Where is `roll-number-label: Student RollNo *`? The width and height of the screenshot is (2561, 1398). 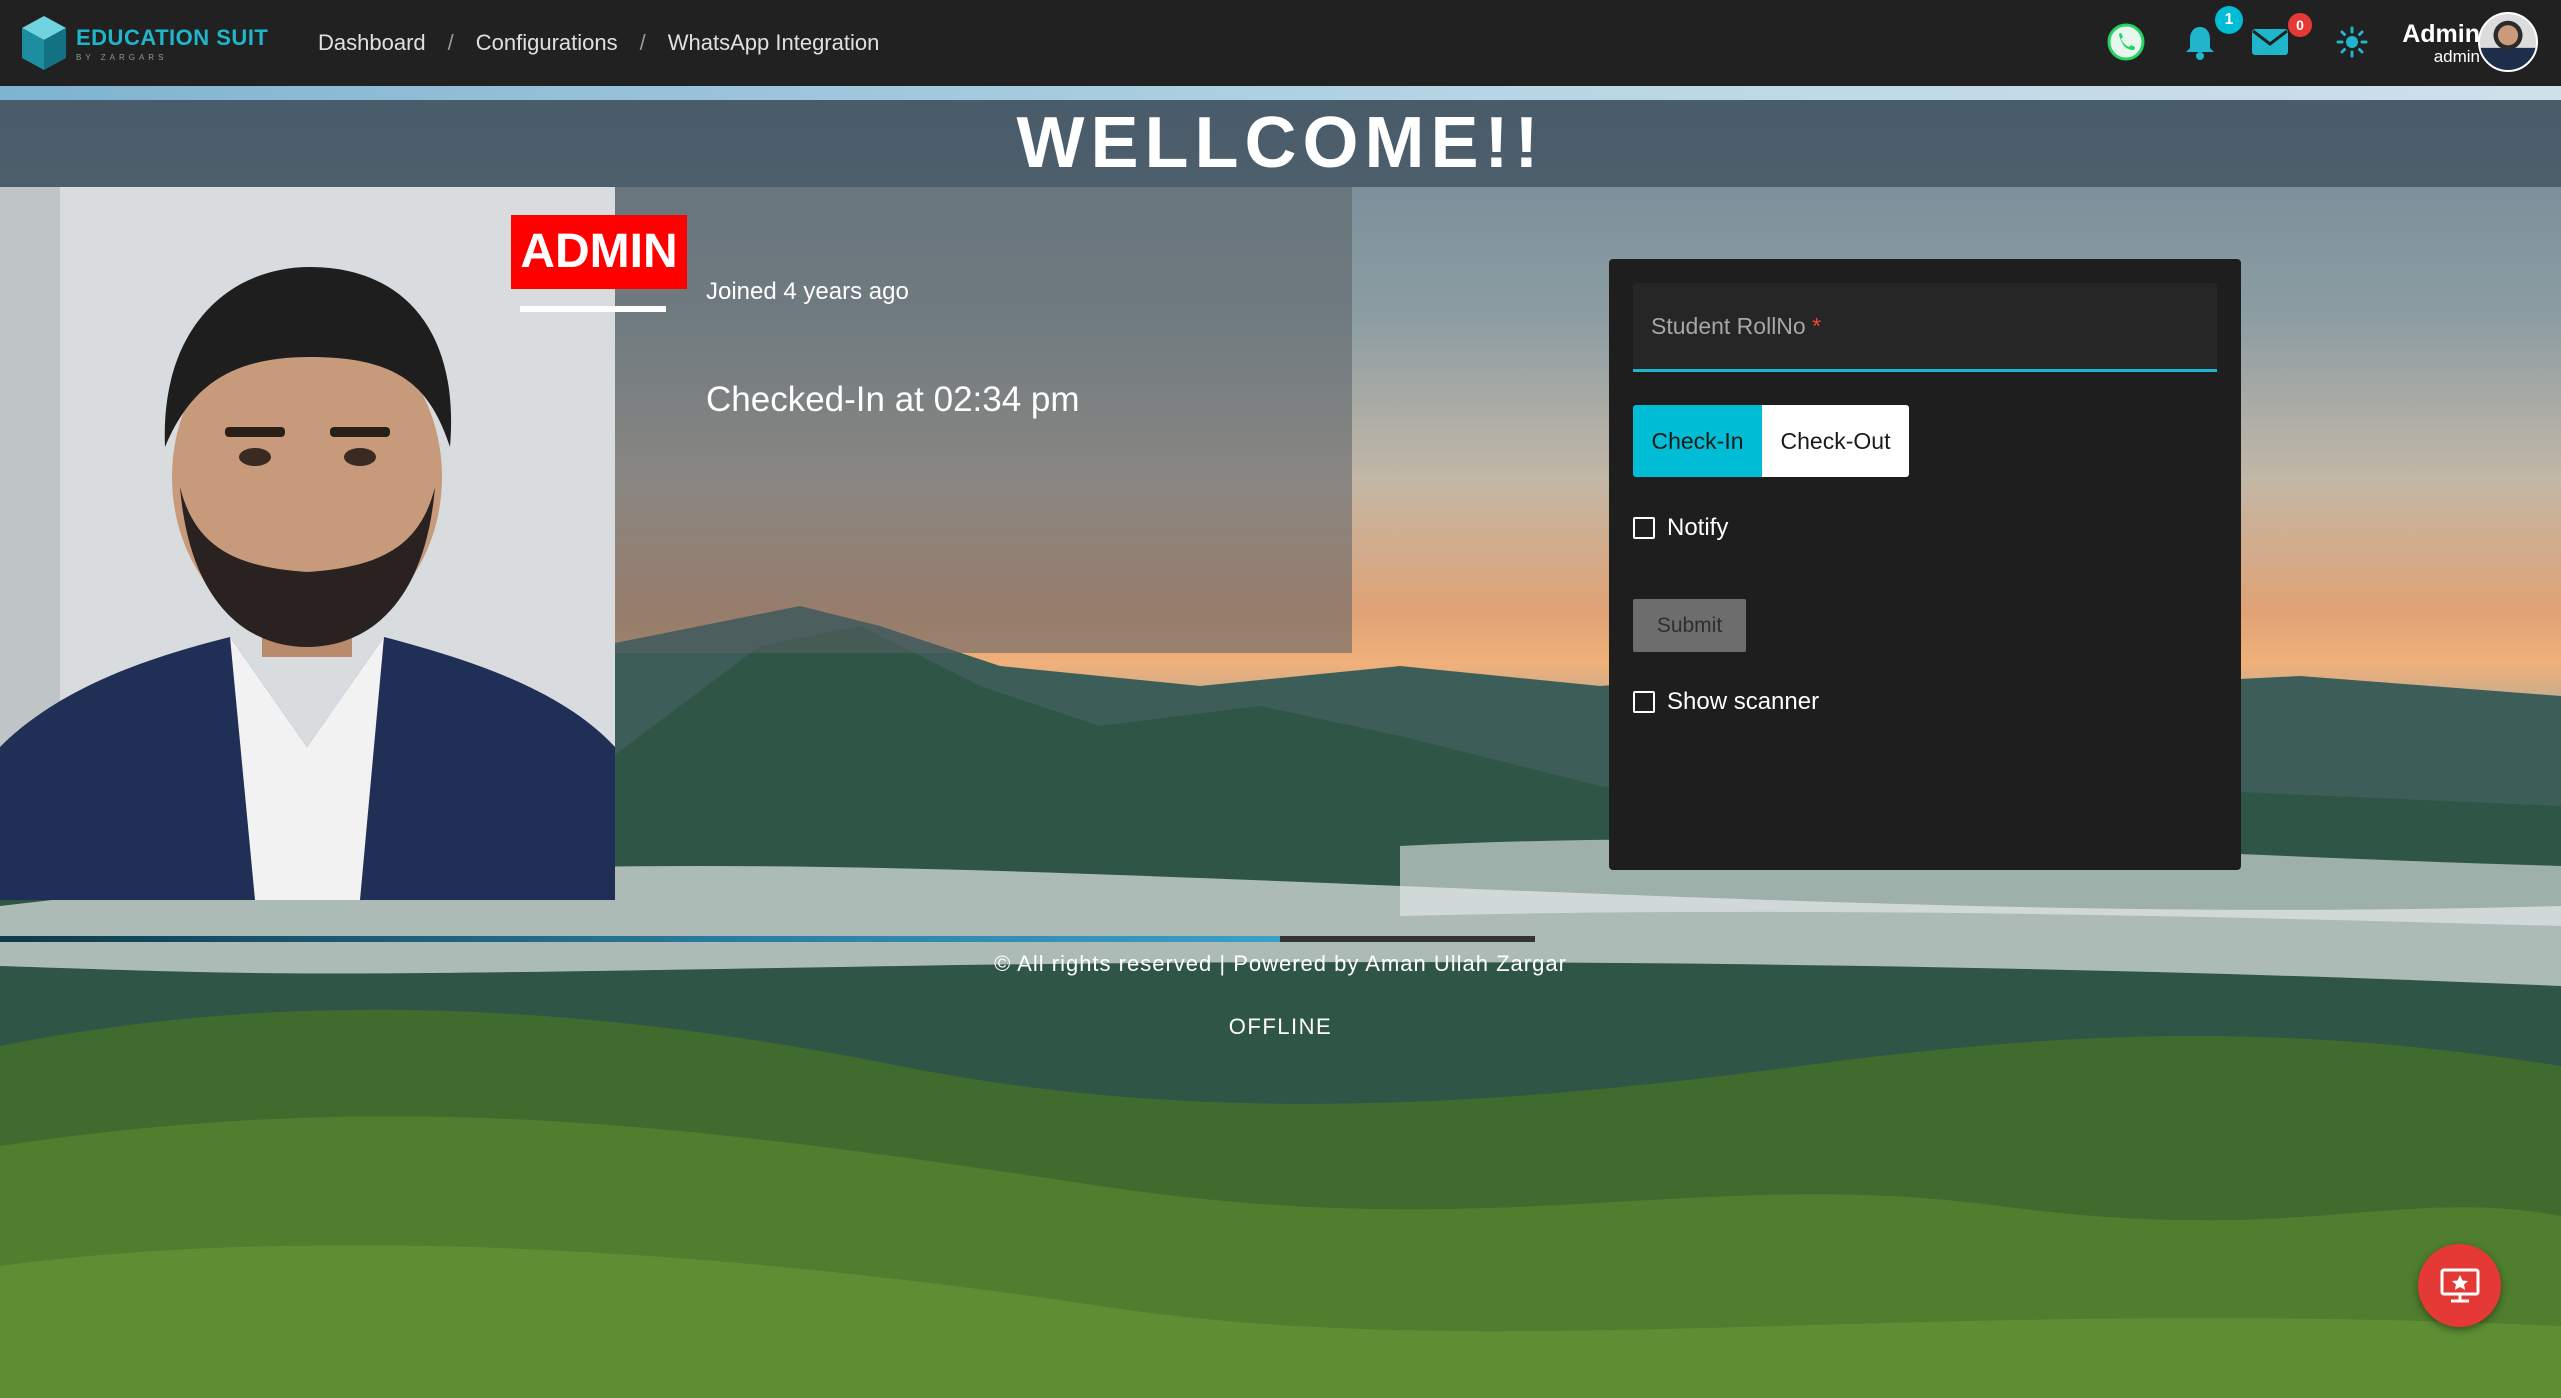
roll-number-label: Student RollNo * is located at coordinates (1736, 326).